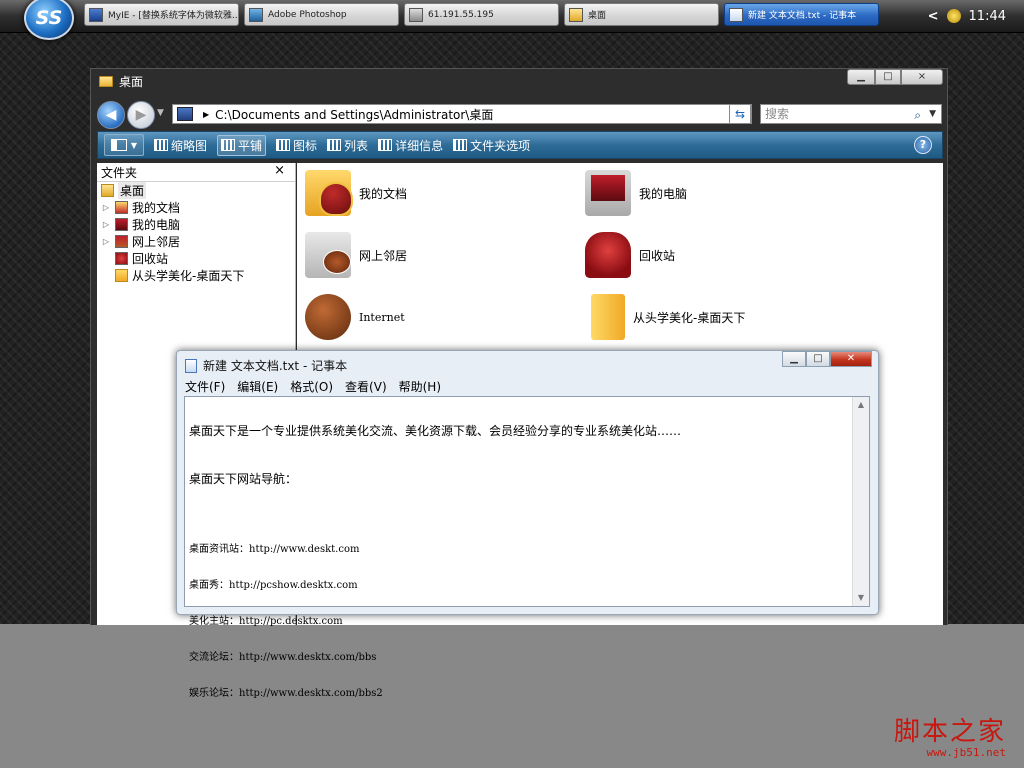 This screenshot has height=768, width=1024. Describe the element at coordinates (860, 501) in the screenshot. I see `vertical-scrollbar: ▲ ▼` at that location.